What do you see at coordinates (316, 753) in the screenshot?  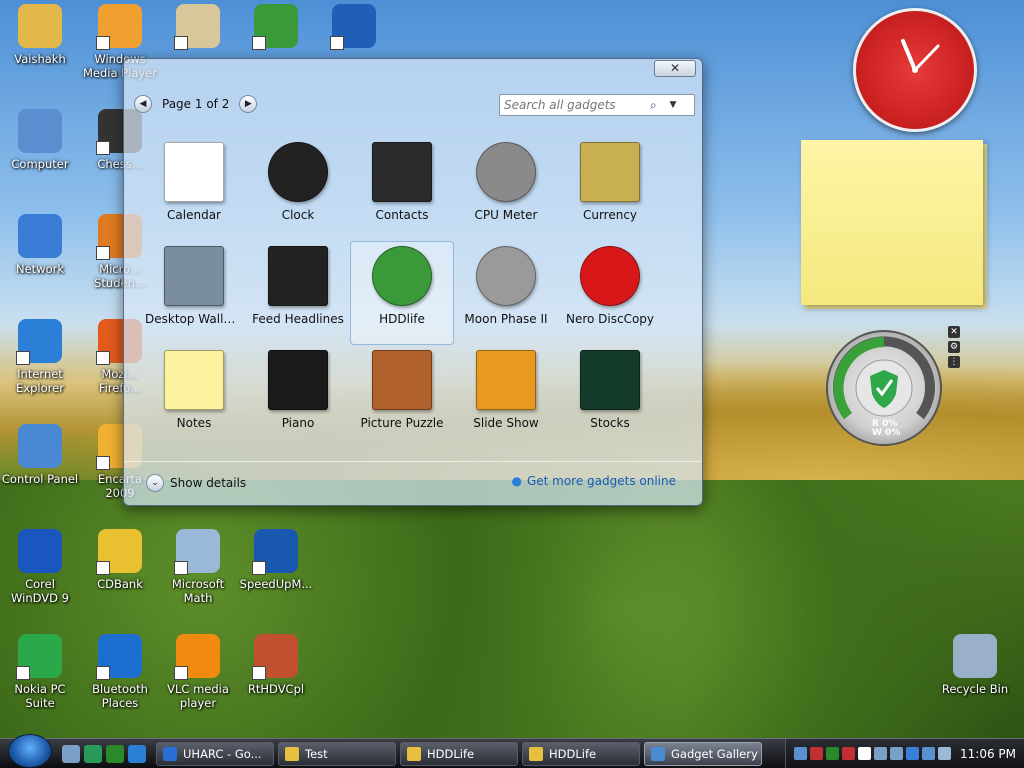 I see `taskbar-button-label: Test` at bounding box center [316, 753].